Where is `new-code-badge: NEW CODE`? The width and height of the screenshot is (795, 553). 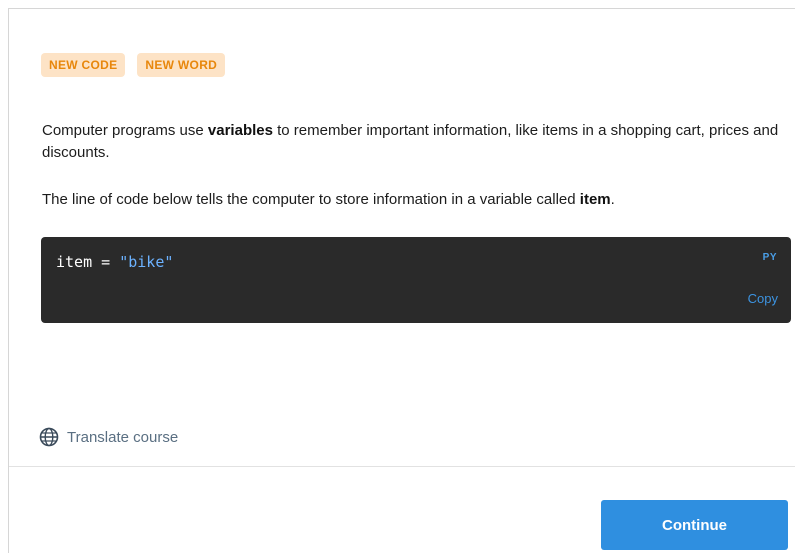 new-code-badge: NEW CODE is located at coordinates (83, 65).